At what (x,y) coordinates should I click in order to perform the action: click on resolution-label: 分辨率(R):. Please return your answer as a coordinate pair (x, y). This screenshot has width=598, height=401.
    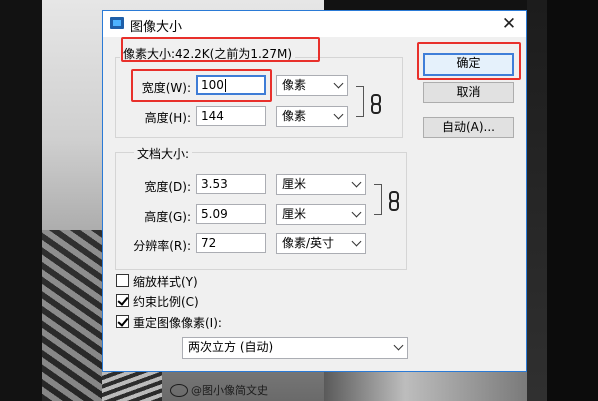
    Looking at the image, I should click on (162, 246).